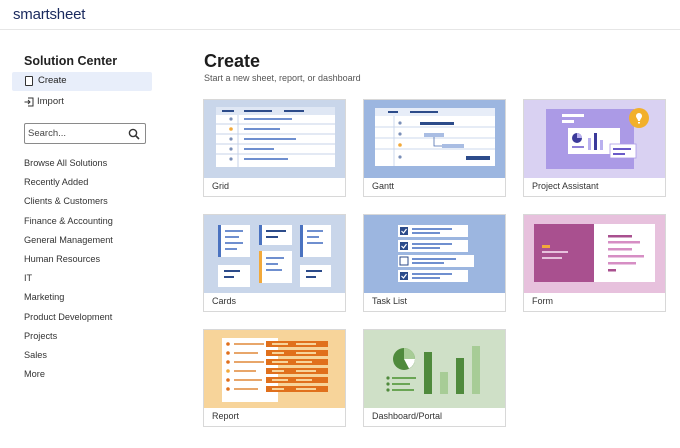 The width and height of the screenshot is (680, 448). I want to click on card-label: Report, so click(226, 416).